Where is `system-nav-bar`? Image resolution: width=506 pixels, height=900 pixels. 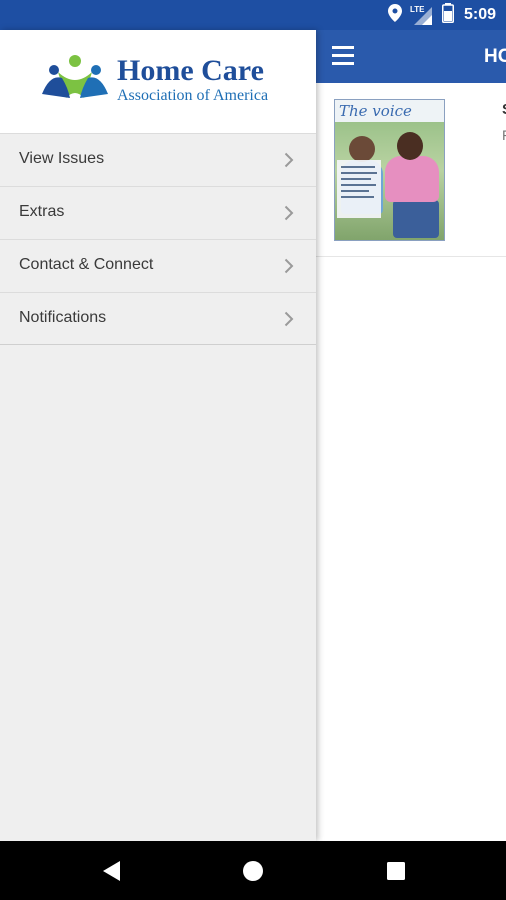
system-nav-bar is located at coordinates (253, 870).